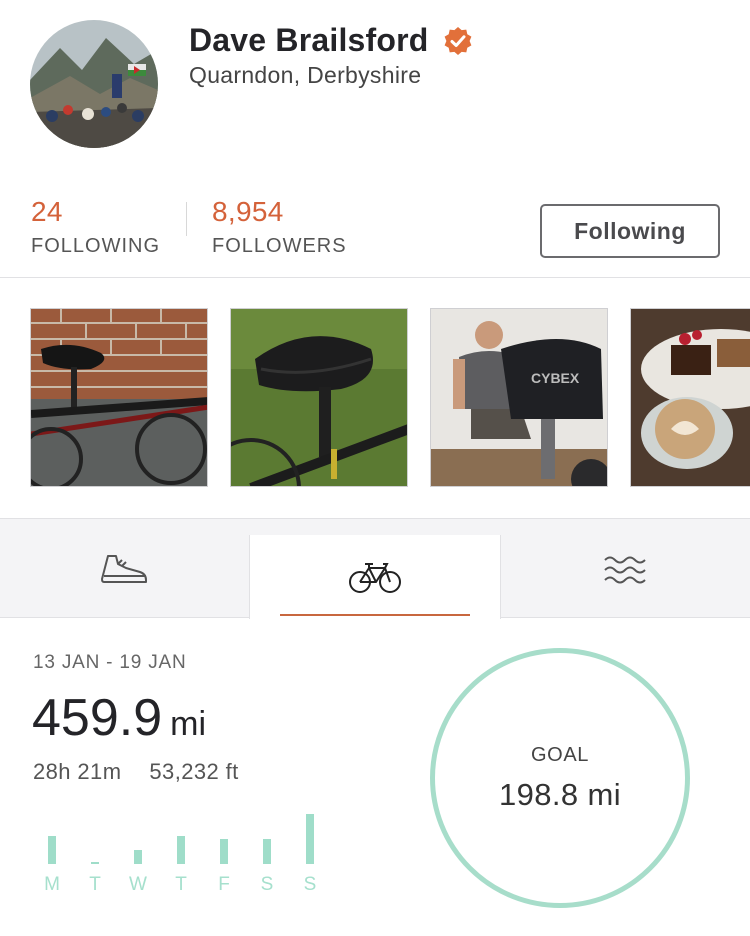  Describe the element at coordinates (690, 397) in the screenshot. I see `photo-cake-and-coffee` at that location.